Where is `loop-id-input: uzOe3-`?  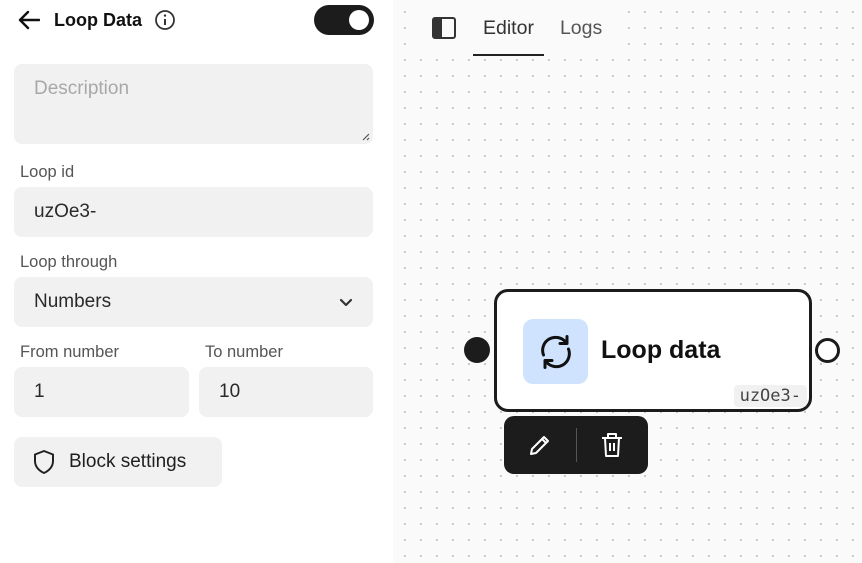
loop-id-input: uzOe3- is located at coordinates (193, 212).